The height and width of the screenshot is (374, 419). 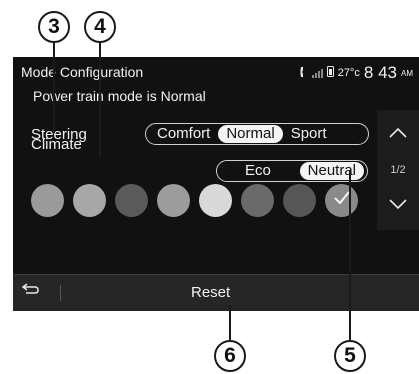 I want to click on bottom-bar: Reset, so click(x=216, y=292).